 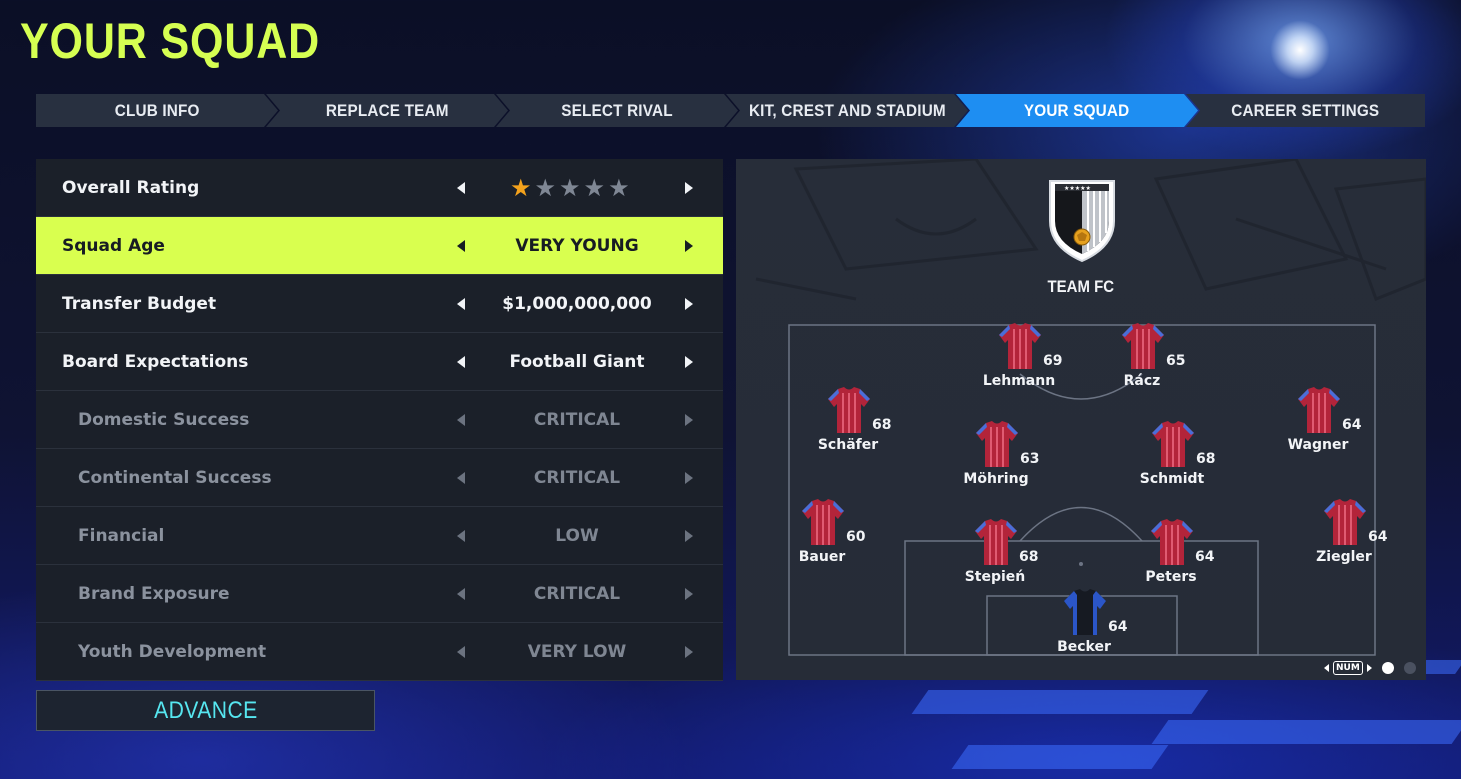 I want to click on pager-right-icon, so click(x=1369, y=668).